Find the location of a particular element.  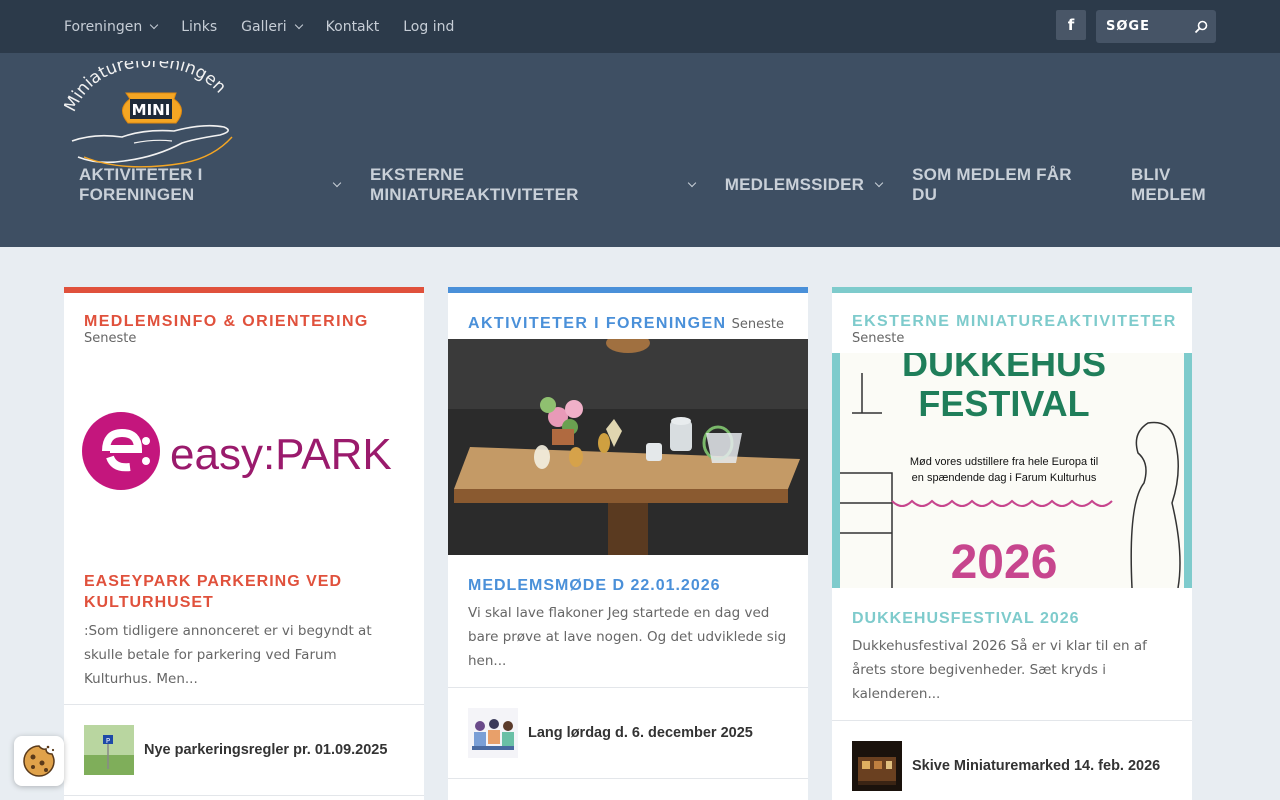

svg-text: P is located at coordinates (108, 741).